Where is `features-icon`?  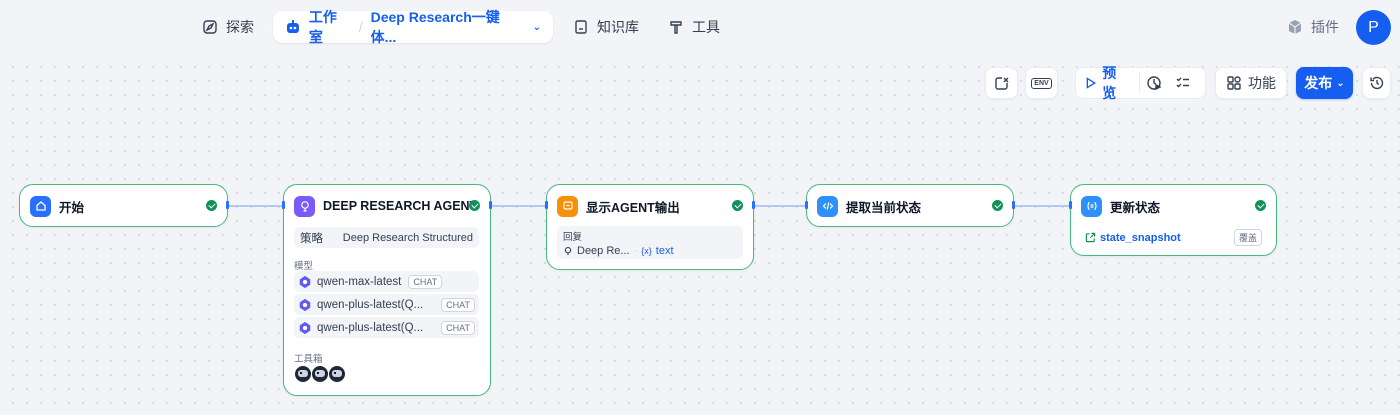 features-icon is located at coordinates (1234, 83).